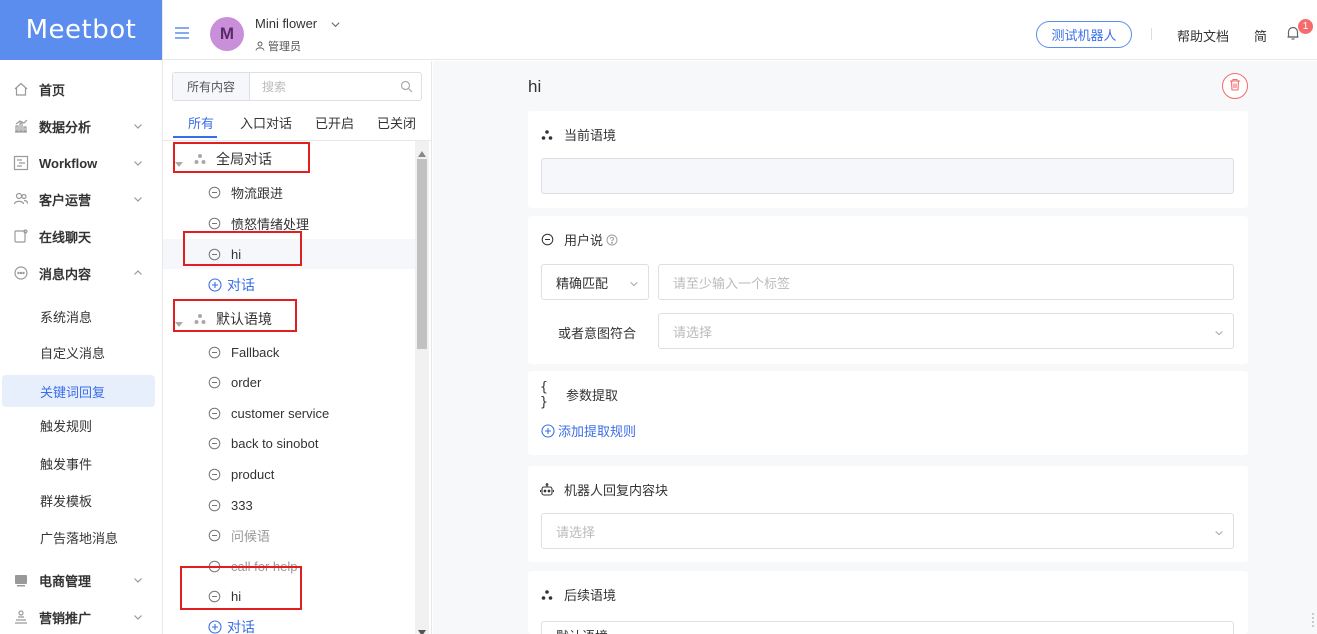  Describe the element at coordinates (251, 536) in the screenshot. I see `tree-item-label: 问候语` at that location.